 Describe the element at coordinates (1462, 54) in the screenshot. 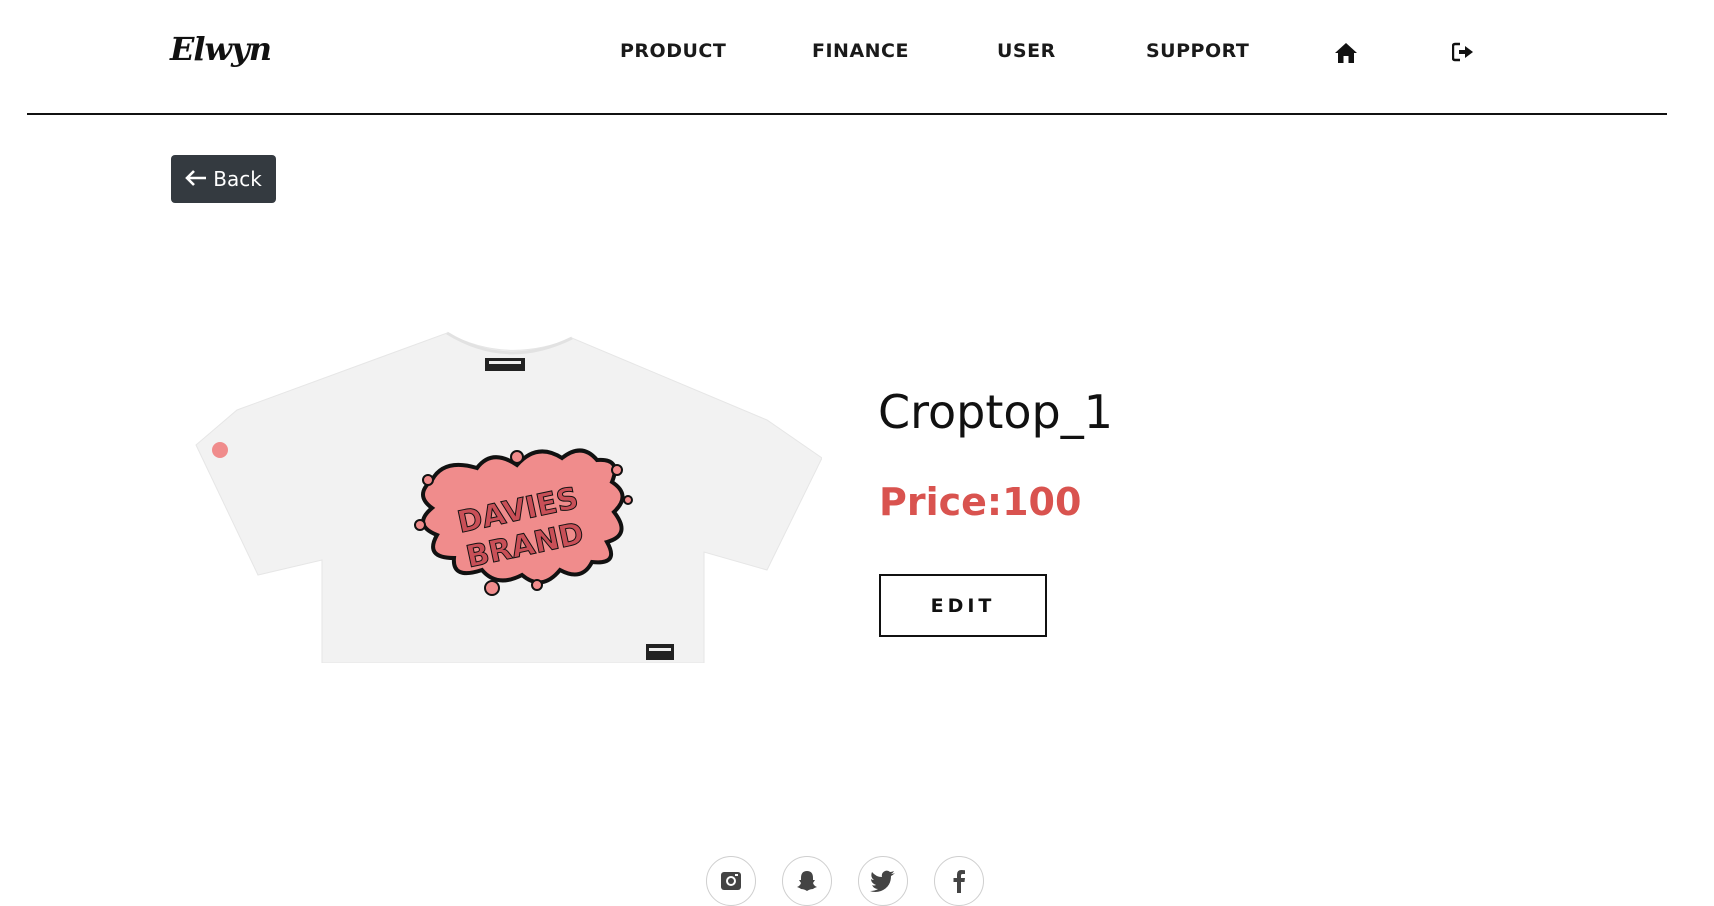

I see `logout-icon` at that location.